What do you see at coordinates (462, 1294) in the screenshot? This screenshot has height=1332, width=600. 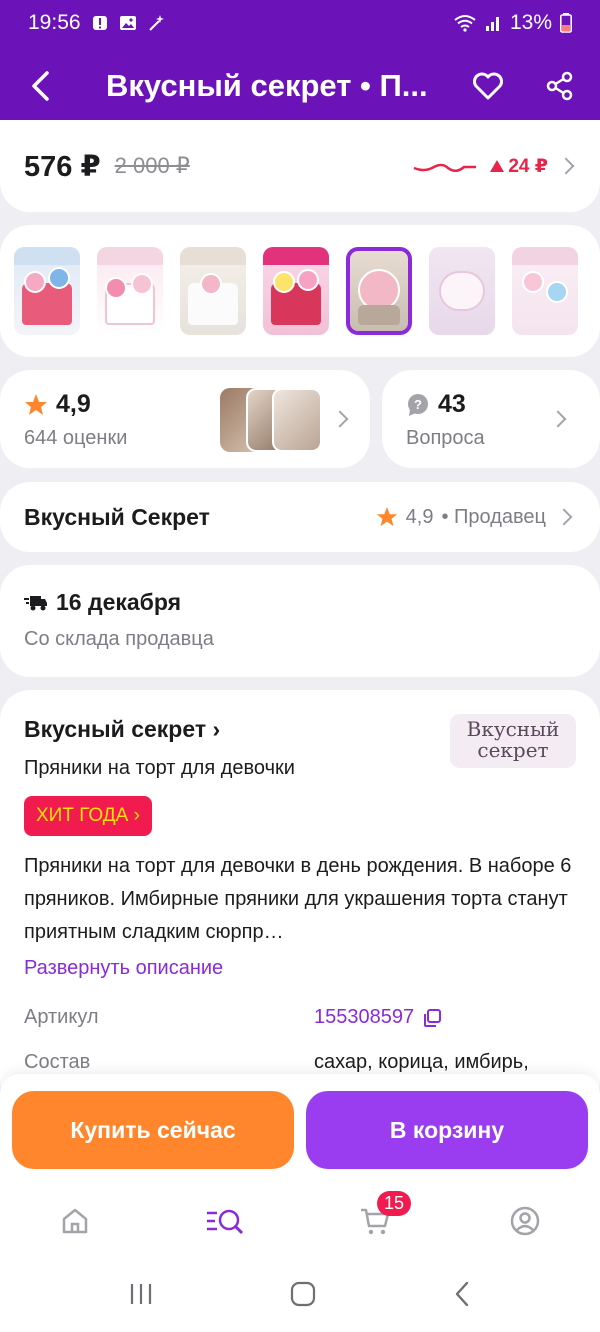 I see `back-icon` at bounding box center [462, 1294].